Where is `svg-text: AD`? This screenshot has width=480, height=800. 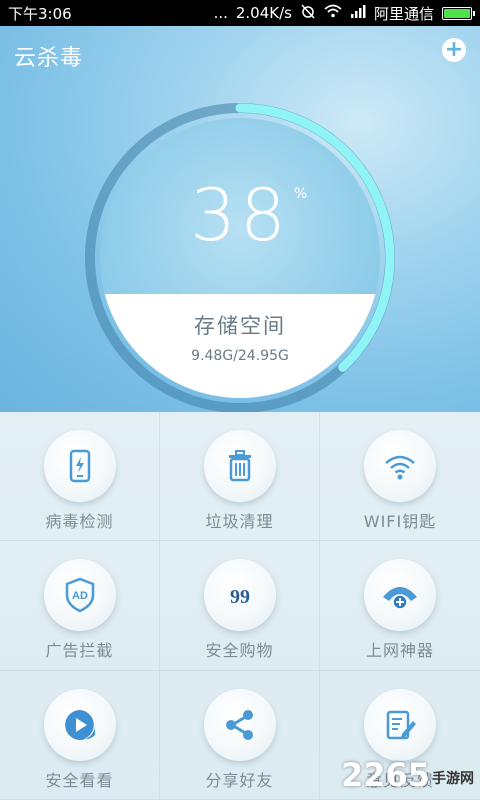 svg-text: AD is located at coordinates (80, 596).